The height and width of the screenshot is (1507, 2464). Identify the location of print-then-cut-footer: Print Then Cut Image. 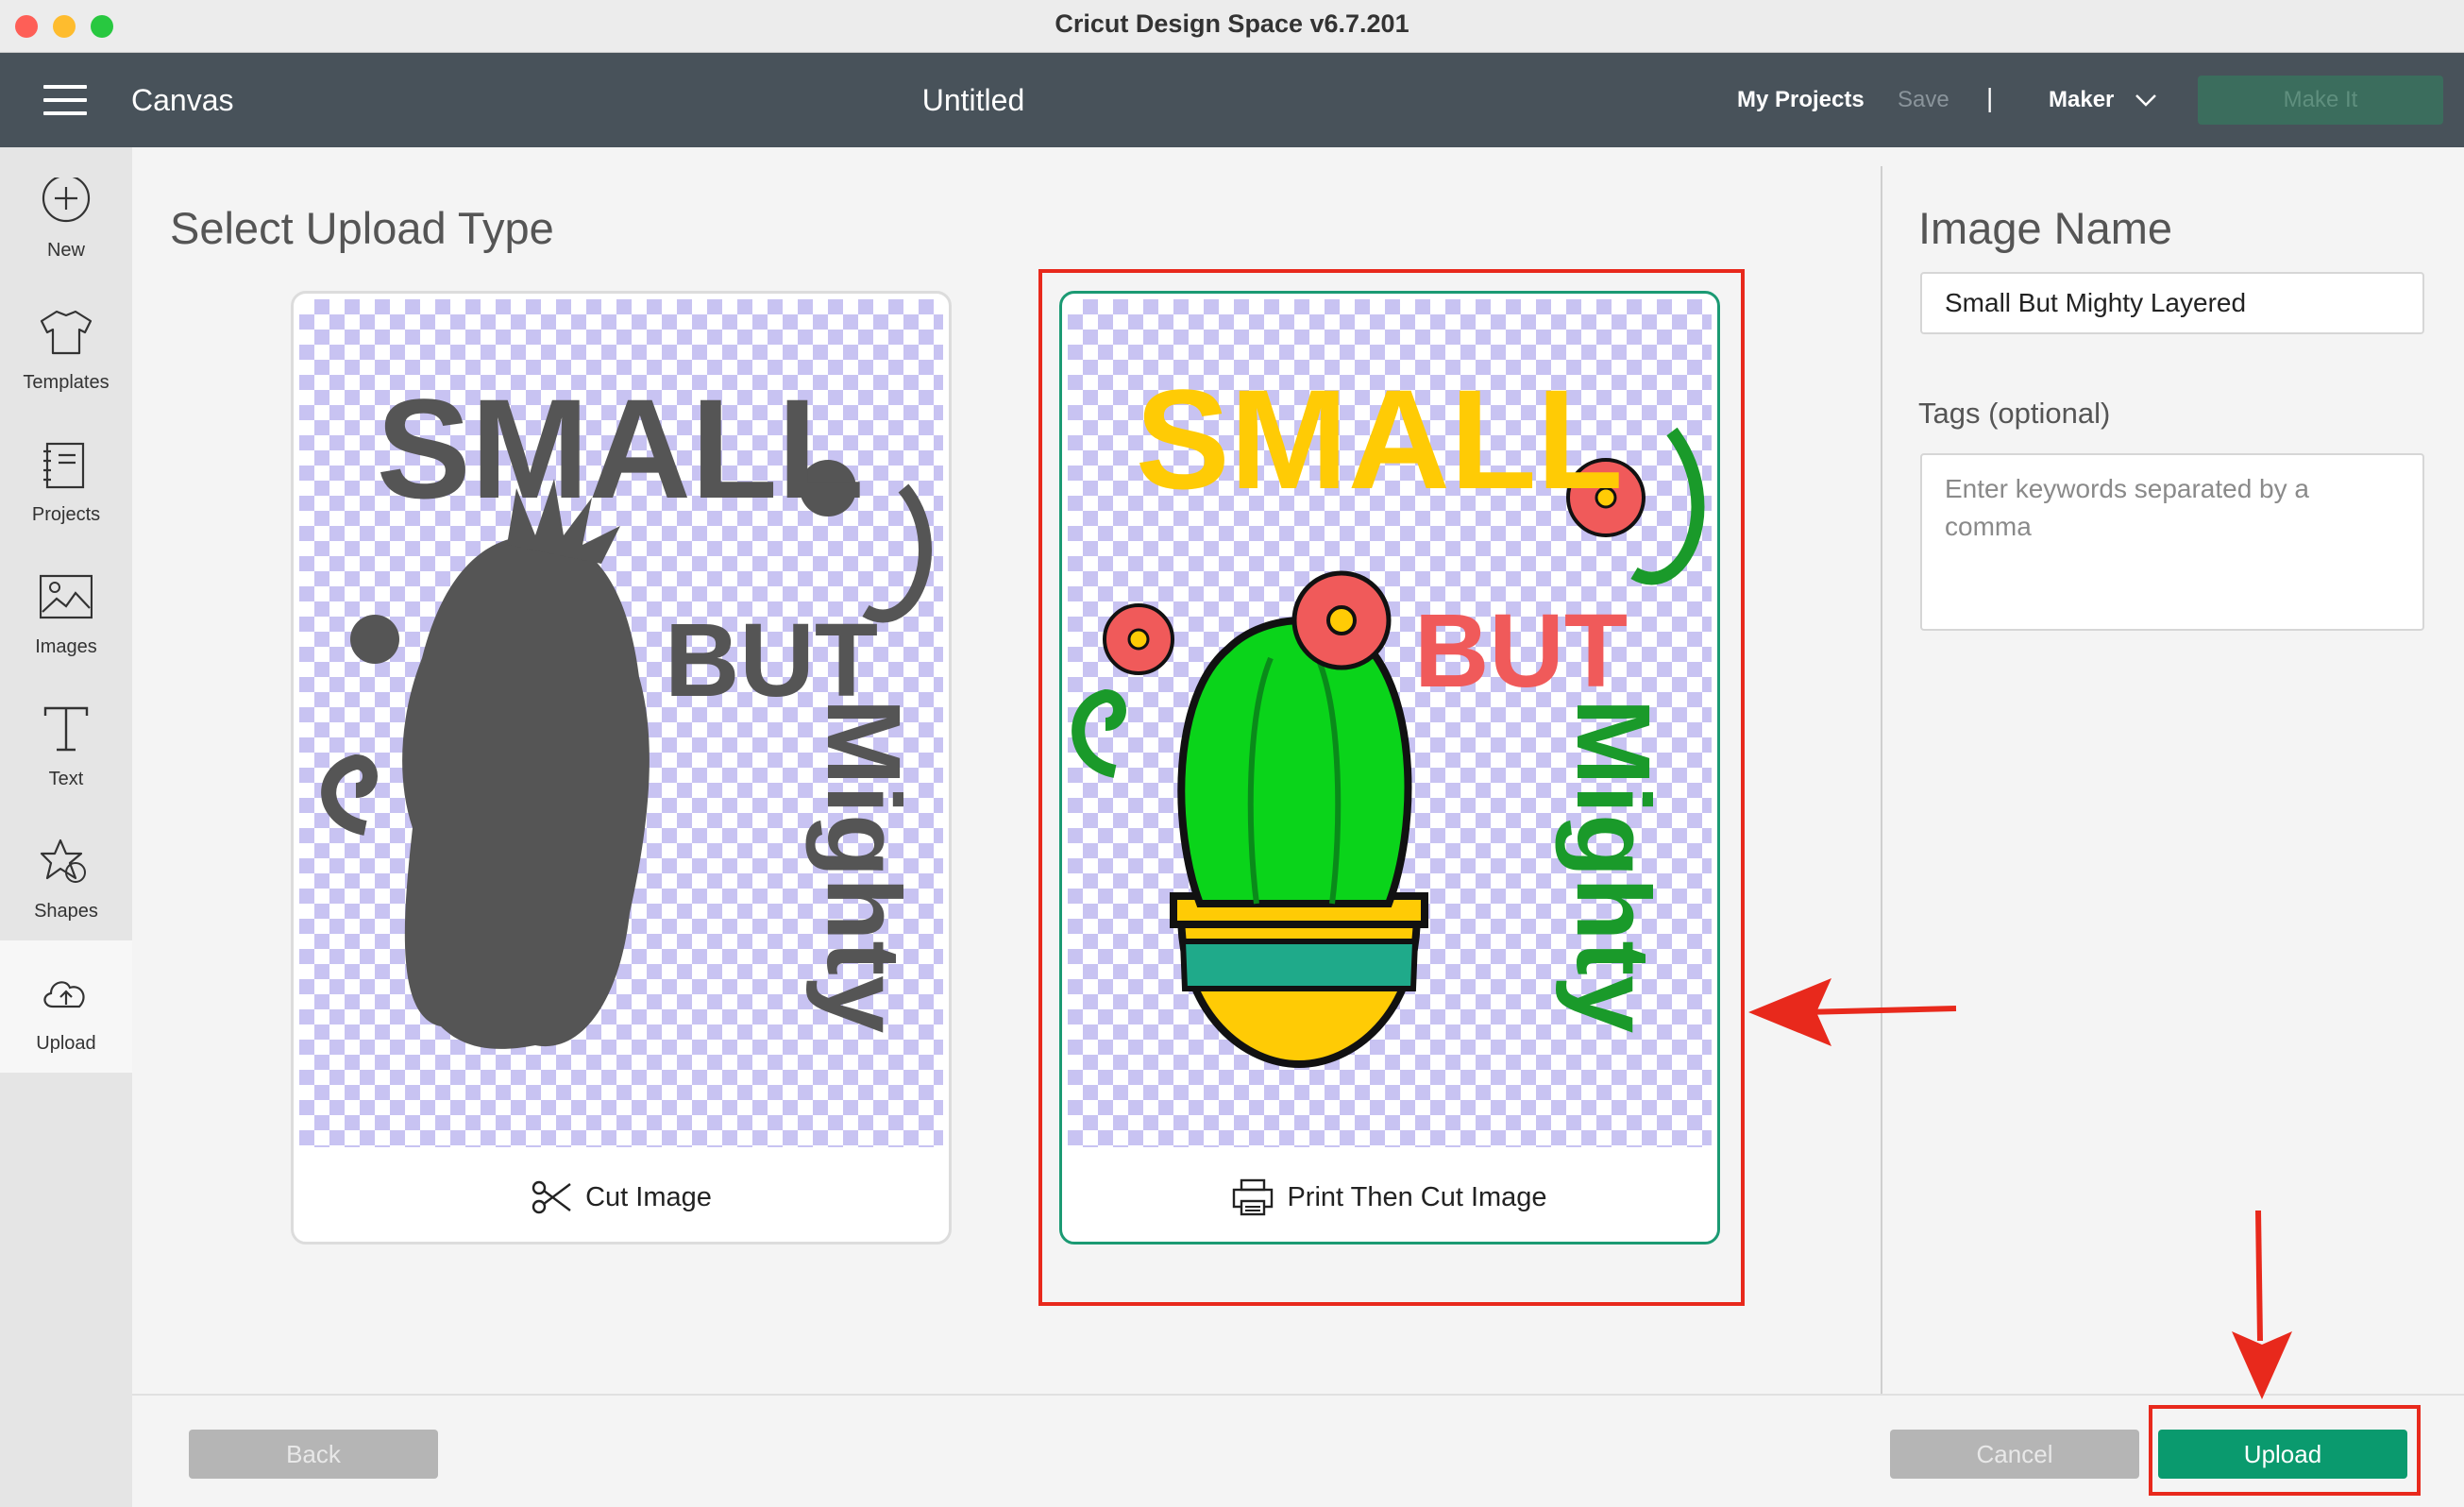
(1389, 1197).